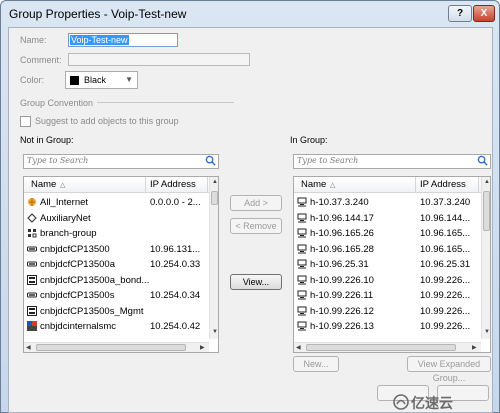 This screenshot has width=500, height=413. What do you see at coordinates (107, 121) in the screenshot?
I see `suggest-label: Suggest to add objects to this group` at bounding box center [107, 121].